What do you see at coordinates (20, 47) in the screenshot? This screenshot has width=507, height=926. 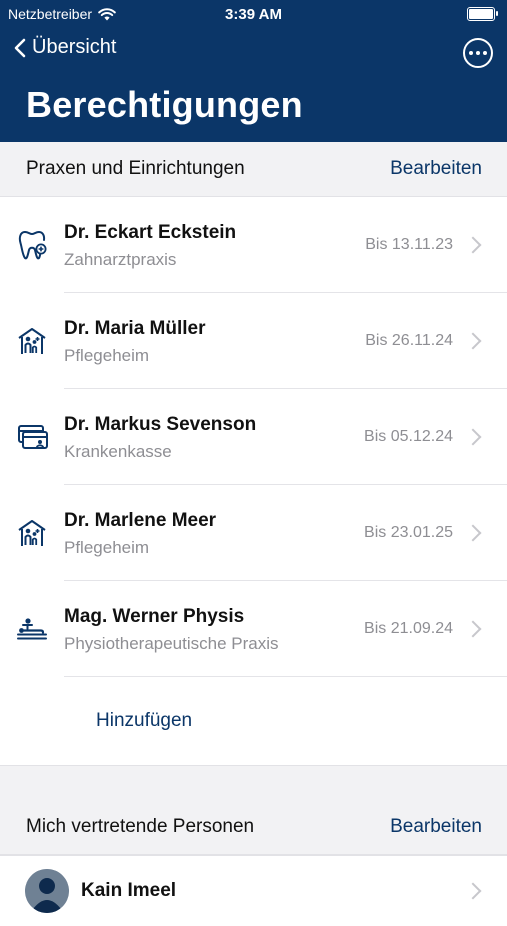 I see `chevron-left-icon` at bounding box center [20, 47].